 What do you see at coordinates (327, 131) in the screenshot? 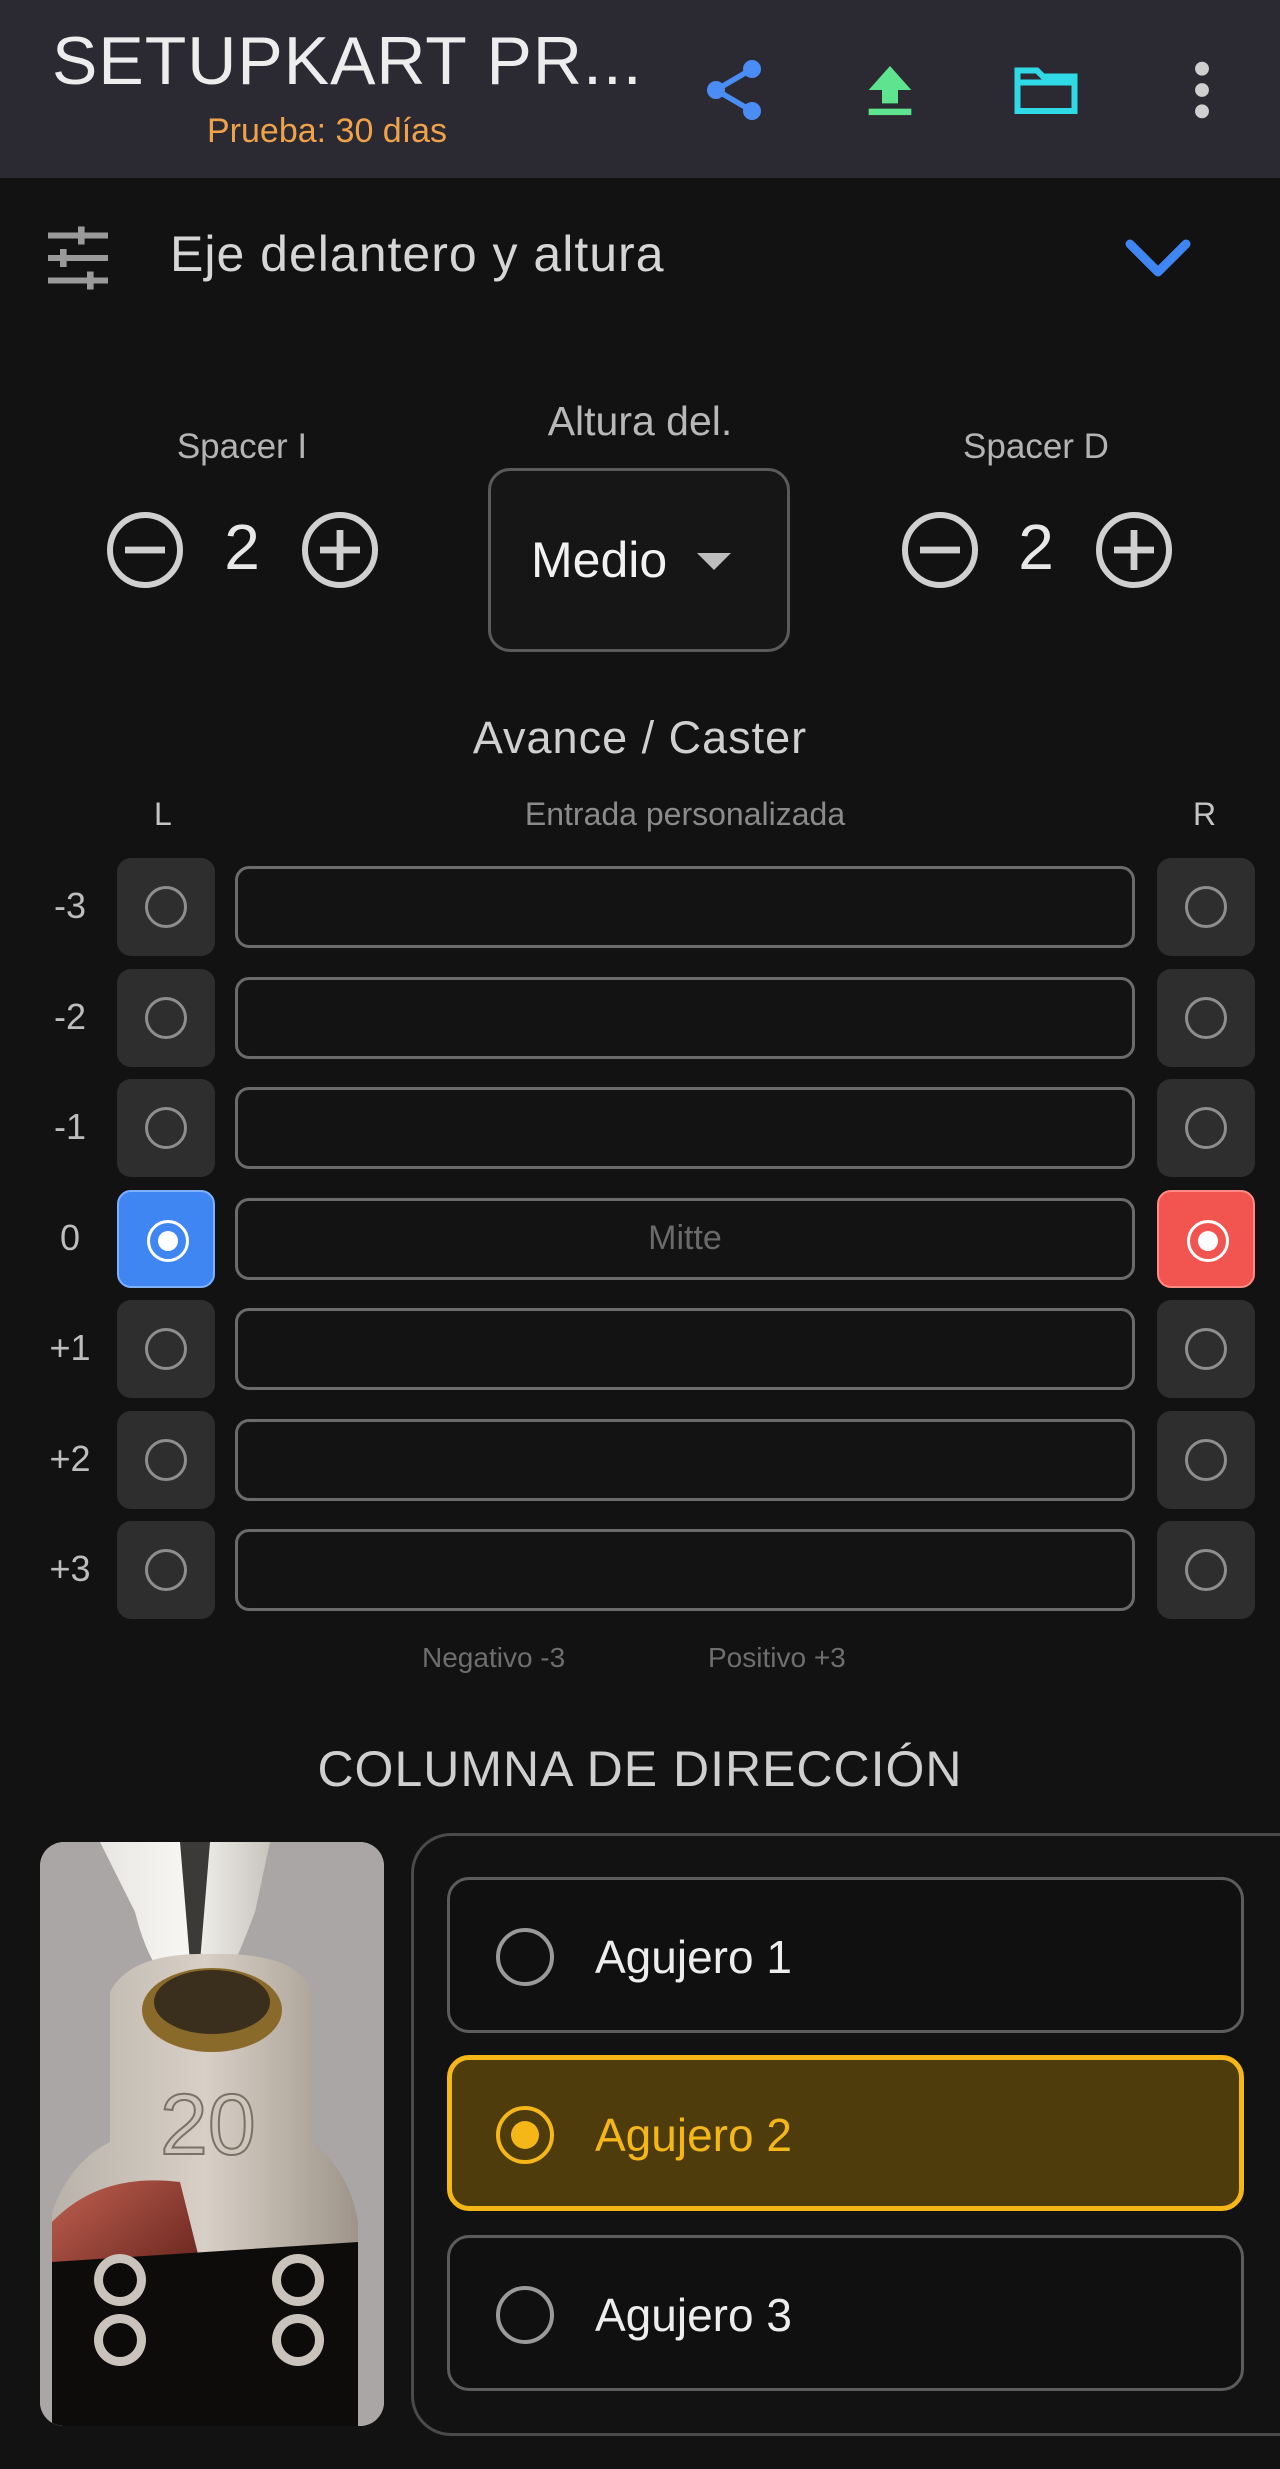
I see `trial-status: Prueba: 30 días` at bounding box center [327, 131].